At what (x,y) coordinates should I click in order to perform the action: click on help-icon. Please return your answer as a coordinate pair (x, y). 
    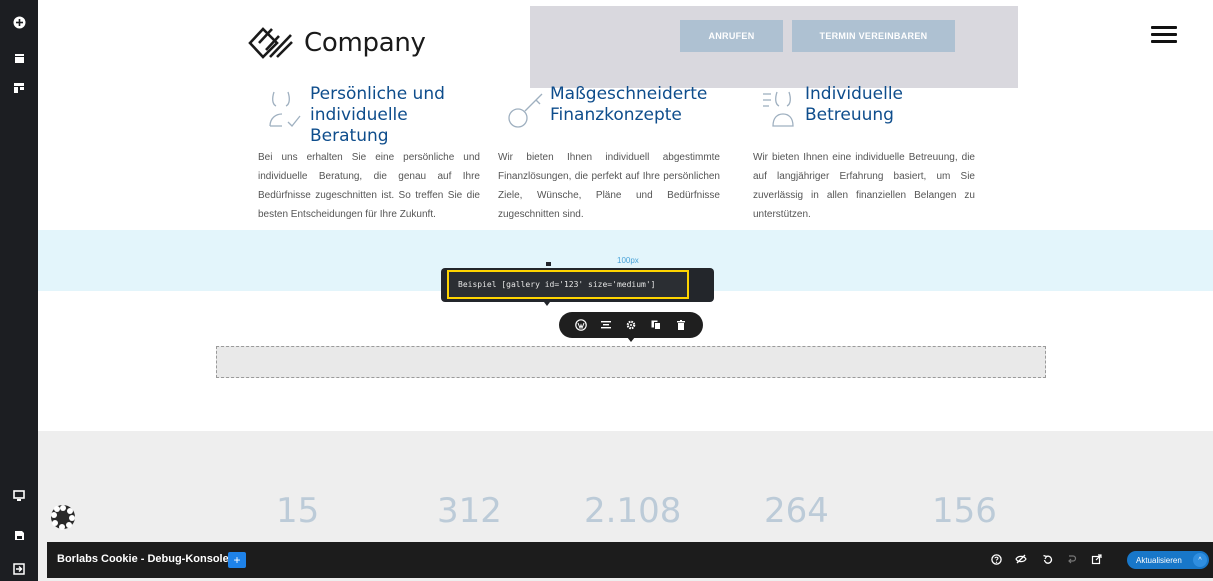
    Looking at the image, I should click on (996, 559).